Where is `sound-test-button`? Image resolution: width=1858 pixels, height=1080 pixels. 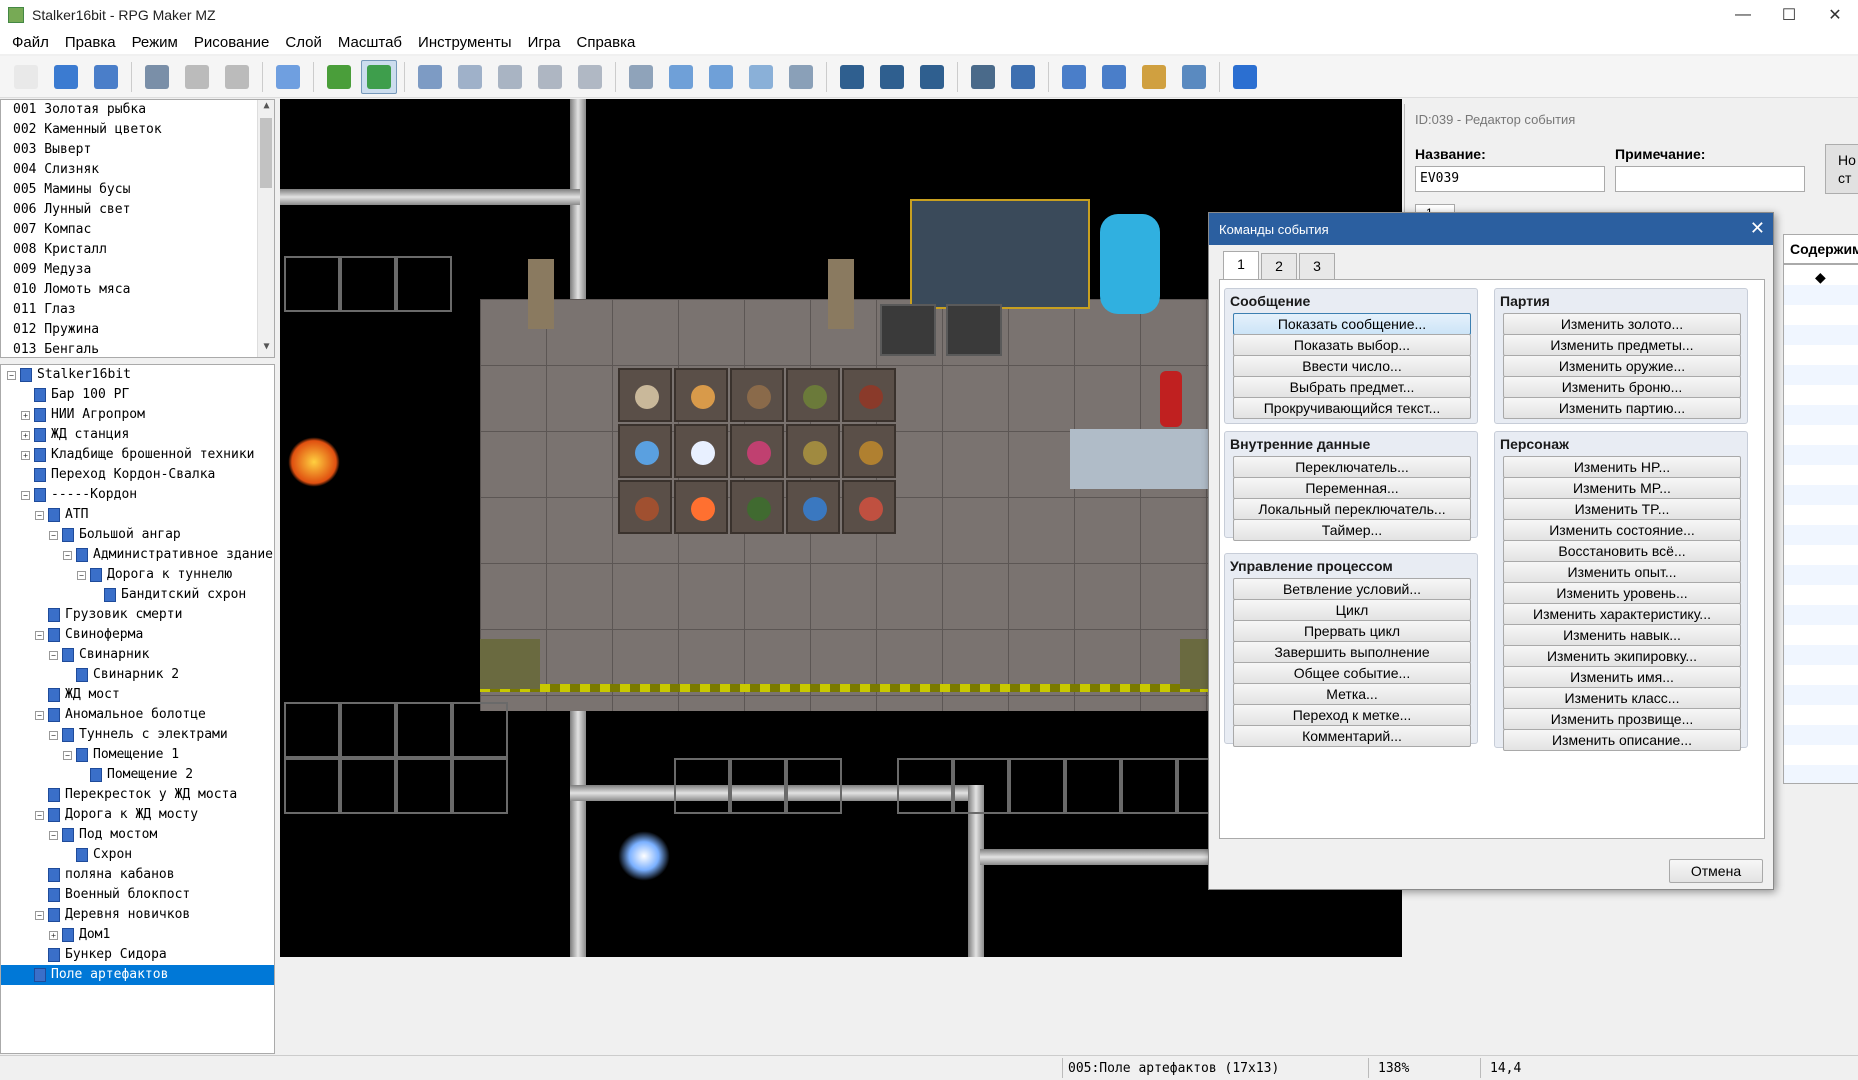
sound-test-button is located at coordinates (1074, 77).